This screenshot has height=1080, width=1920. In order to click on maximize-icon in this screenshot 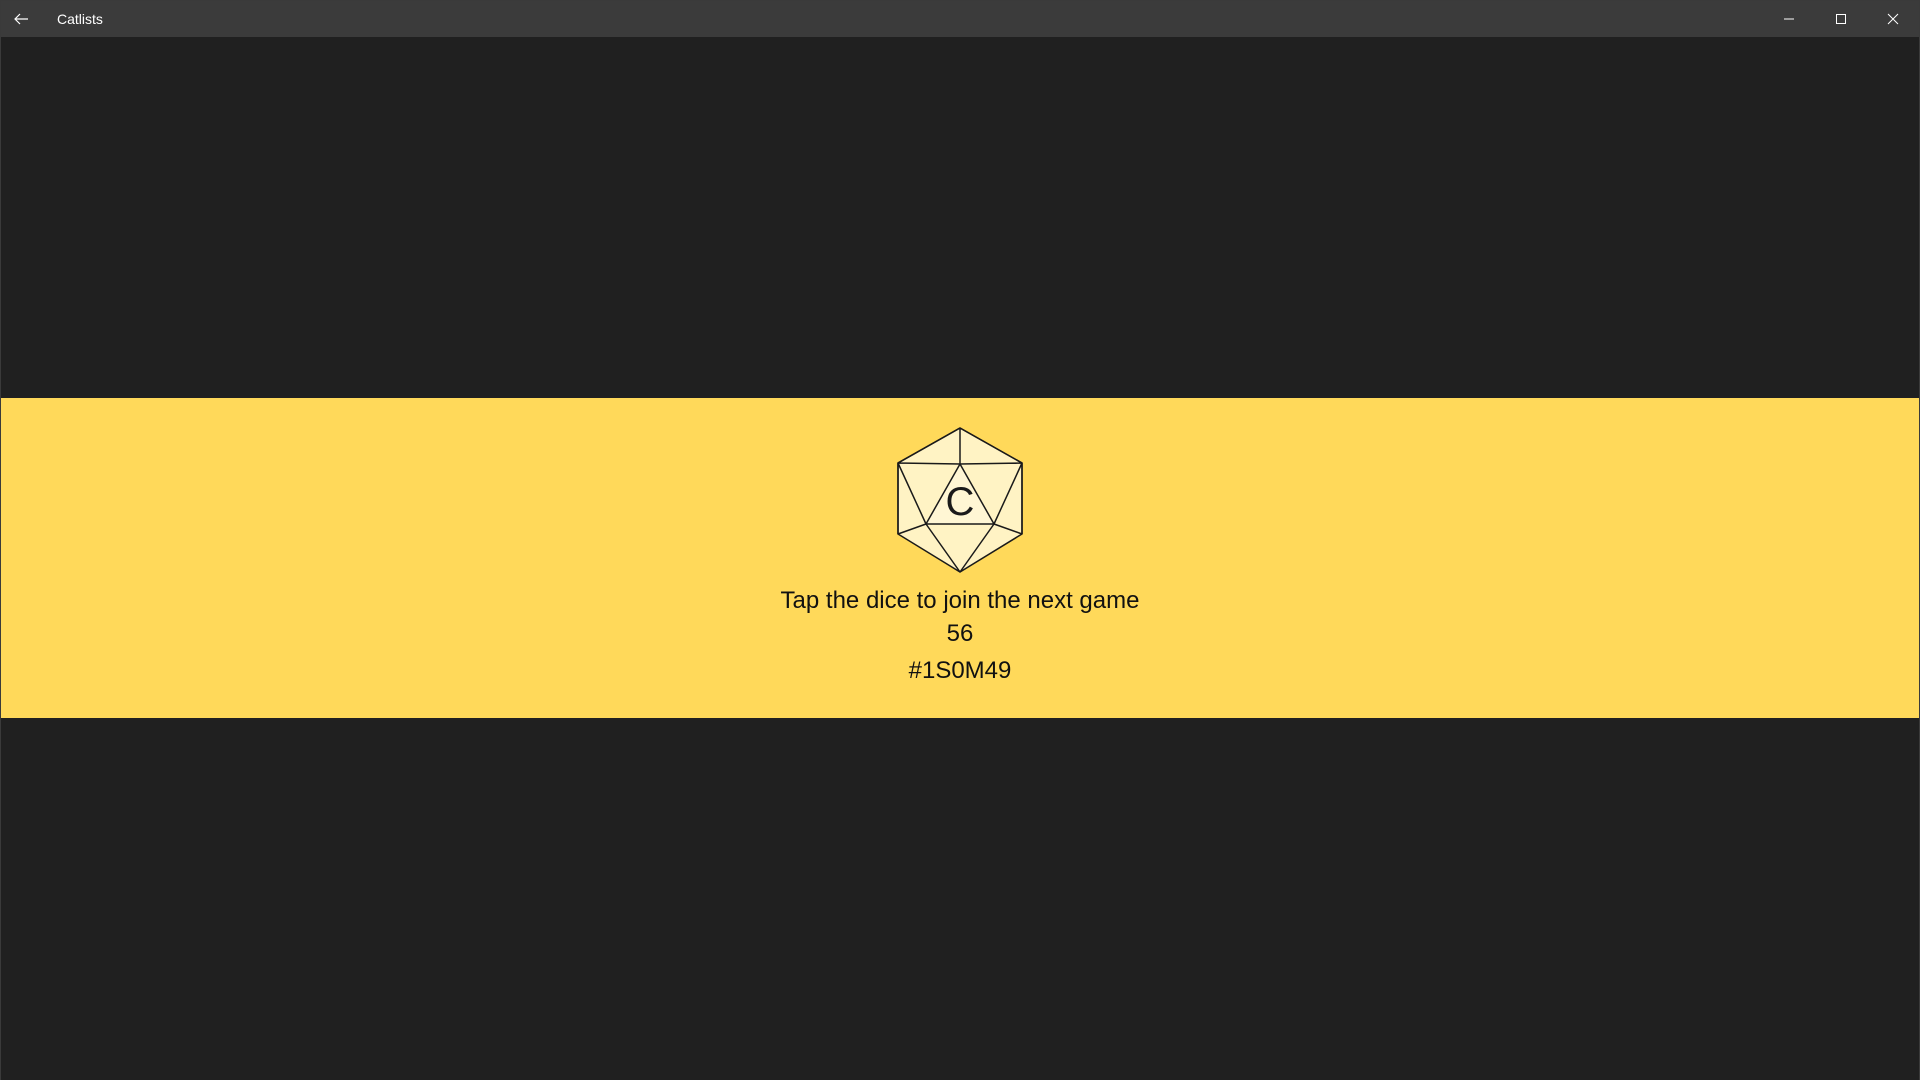, I will do `click(1841, 19)`.